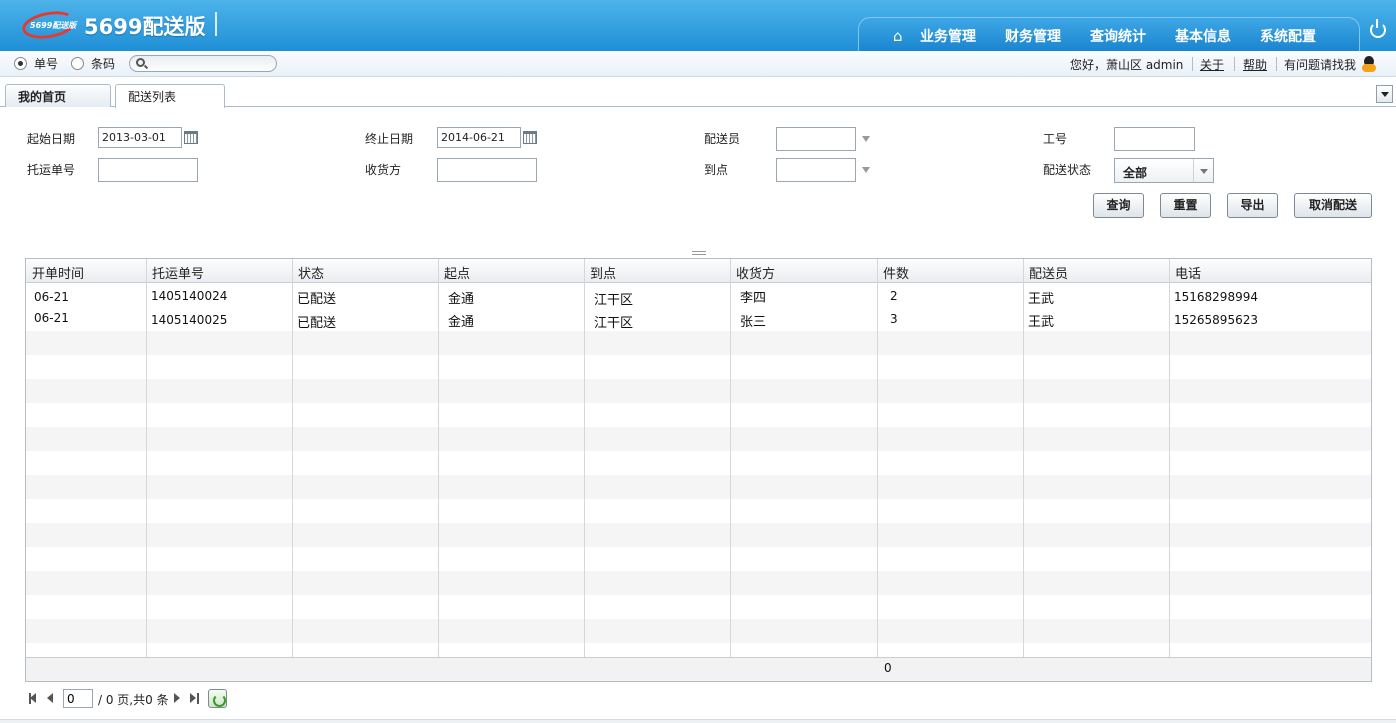 This screenshot has height=723, width=1396. What do you see at coordinates (51, 139) in the screenshot?
I see `start-date-label: 起始日期` at bounding box center [51, 139].